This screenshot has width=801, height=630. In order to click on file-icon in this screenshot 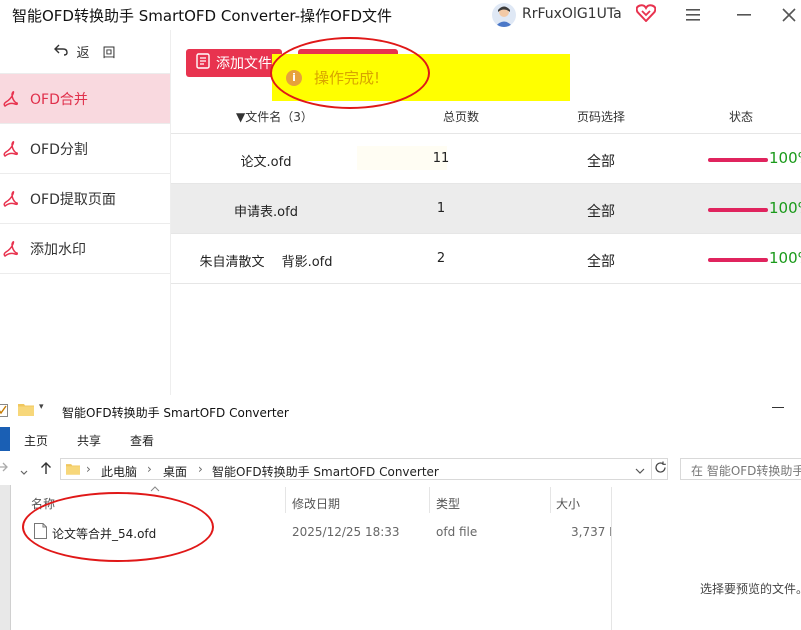, I will do `click(40, 532)`.